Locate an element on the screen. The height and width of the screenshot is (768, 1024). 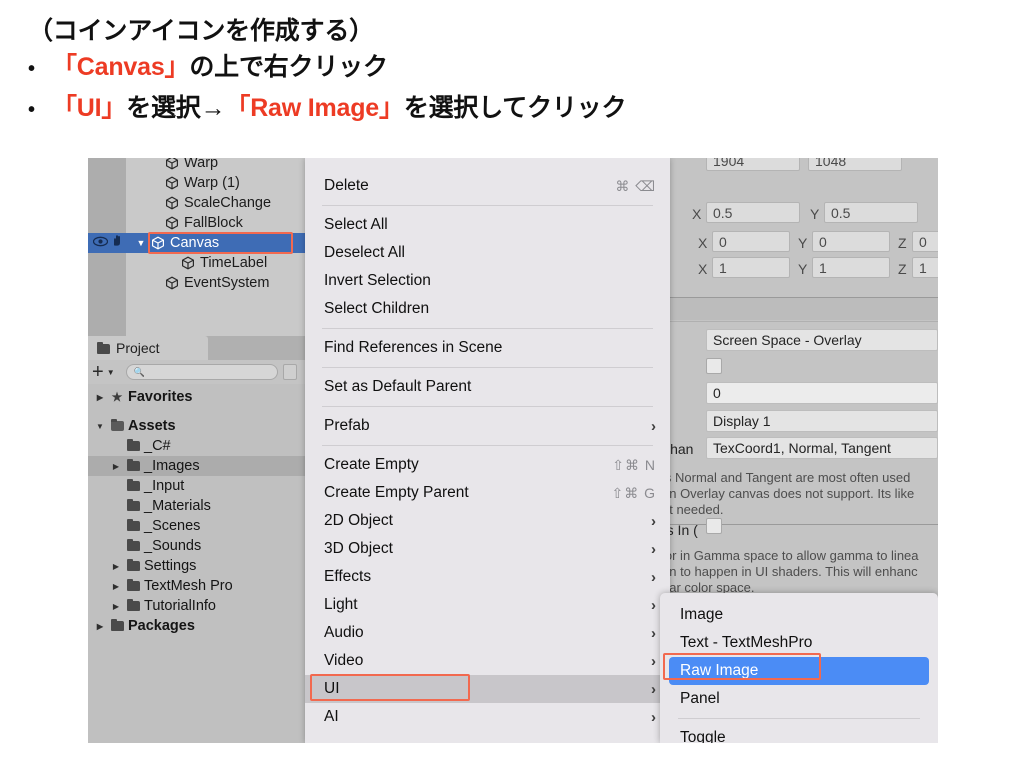
project-item-input: _Input is located at coordinates (197, 486).